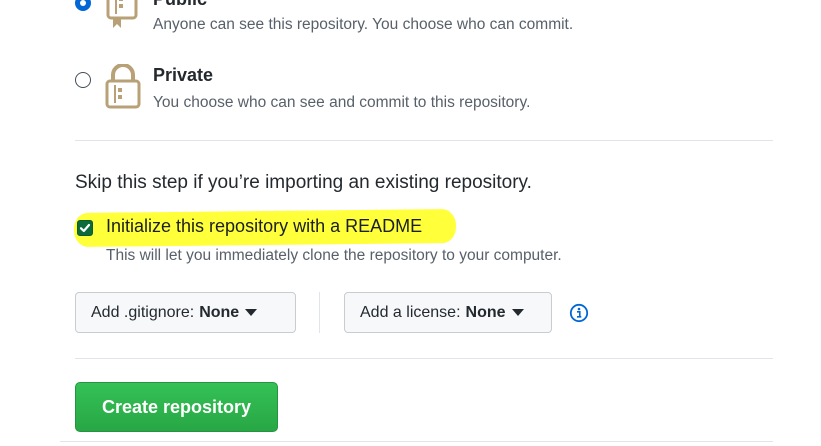 This screenshot has height=446, width=821. I want to click on info-icon, so click(579, 313).